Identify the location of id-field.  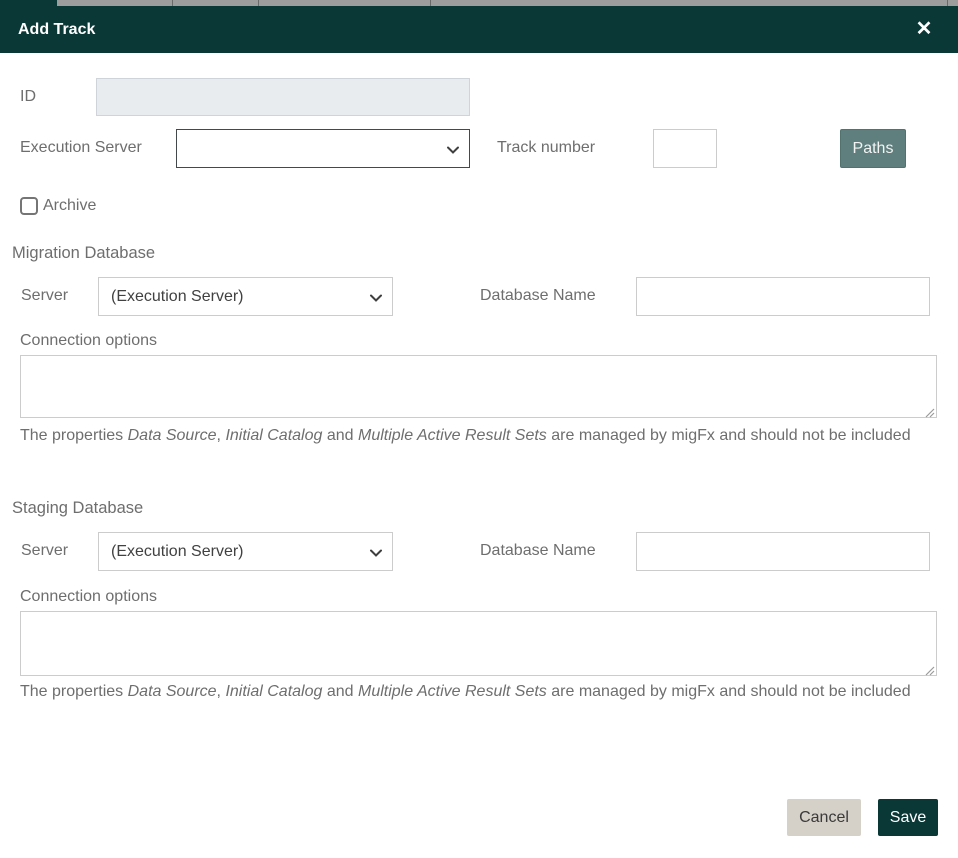
(283, 97).